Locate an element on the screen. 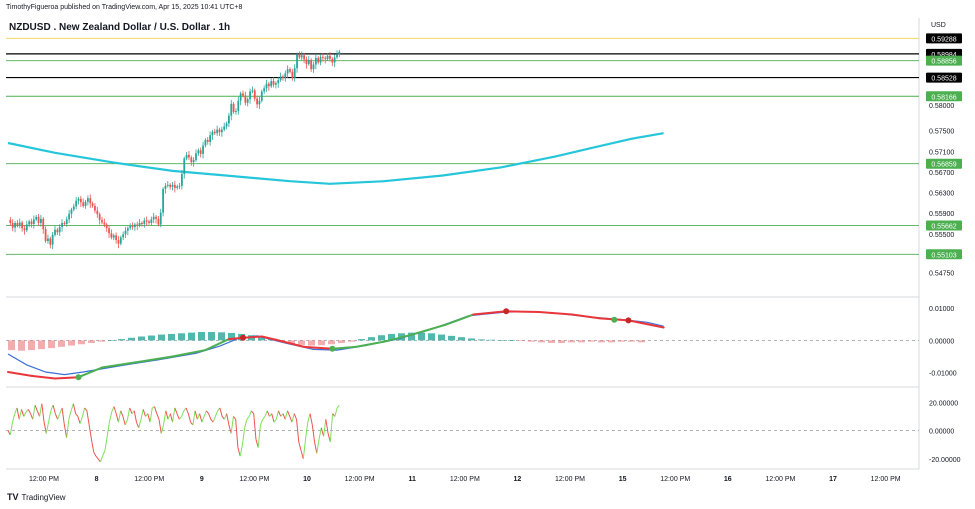 This screenshot has width=975, height=509. tradingview-logo: TV TradingView is located at coordinates (36, 497).